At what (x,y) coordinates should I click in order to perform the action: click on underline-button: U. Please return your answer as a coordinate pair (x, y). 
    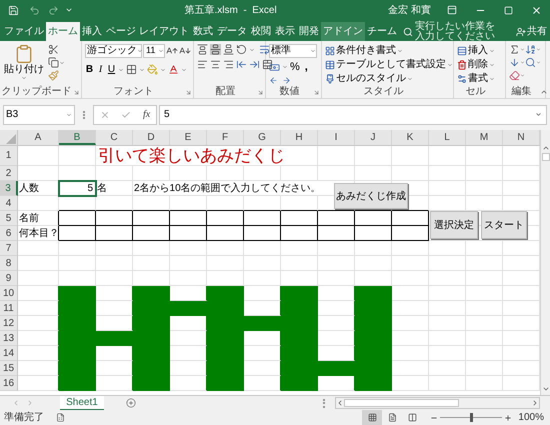
    Looking at the image, I should click on (111, 69).